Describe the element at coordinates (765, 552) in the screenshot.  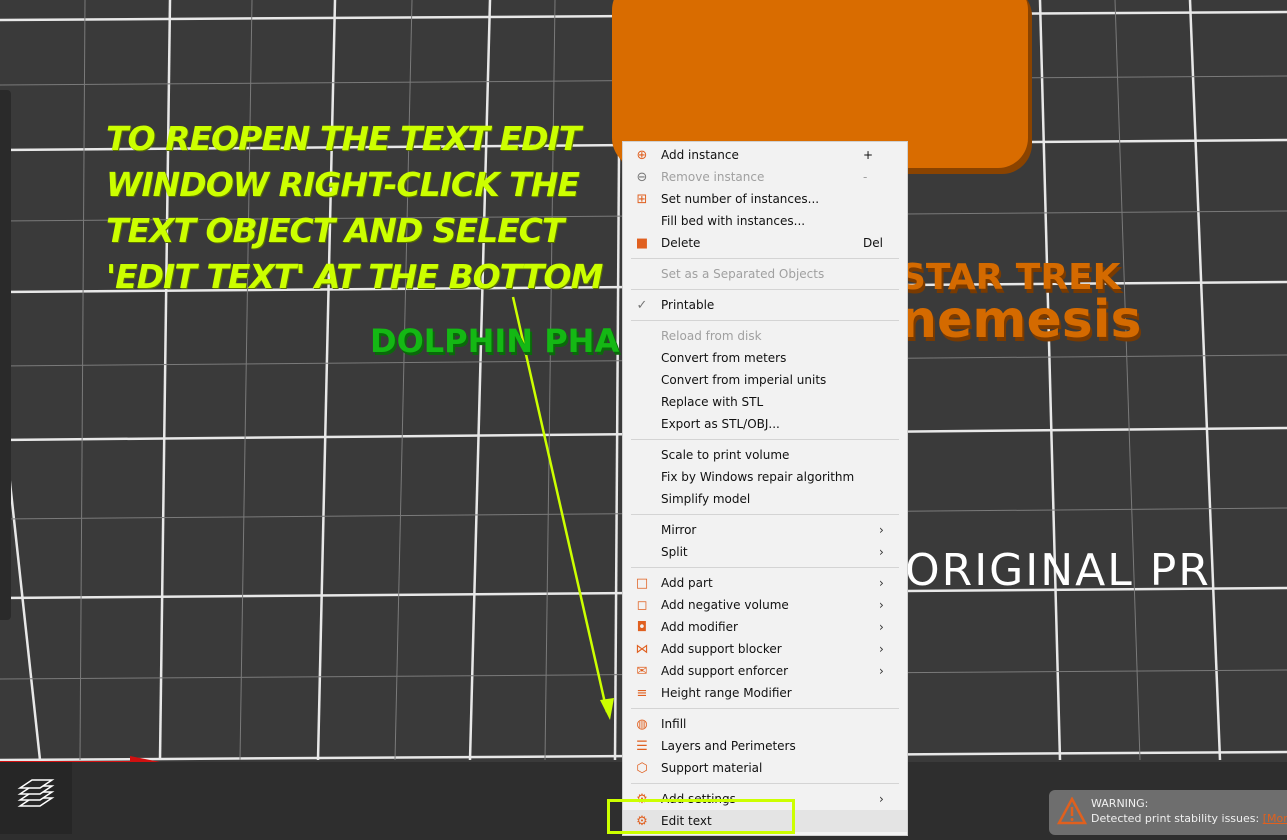
I see `menu-item-split: Split ›` at that location.